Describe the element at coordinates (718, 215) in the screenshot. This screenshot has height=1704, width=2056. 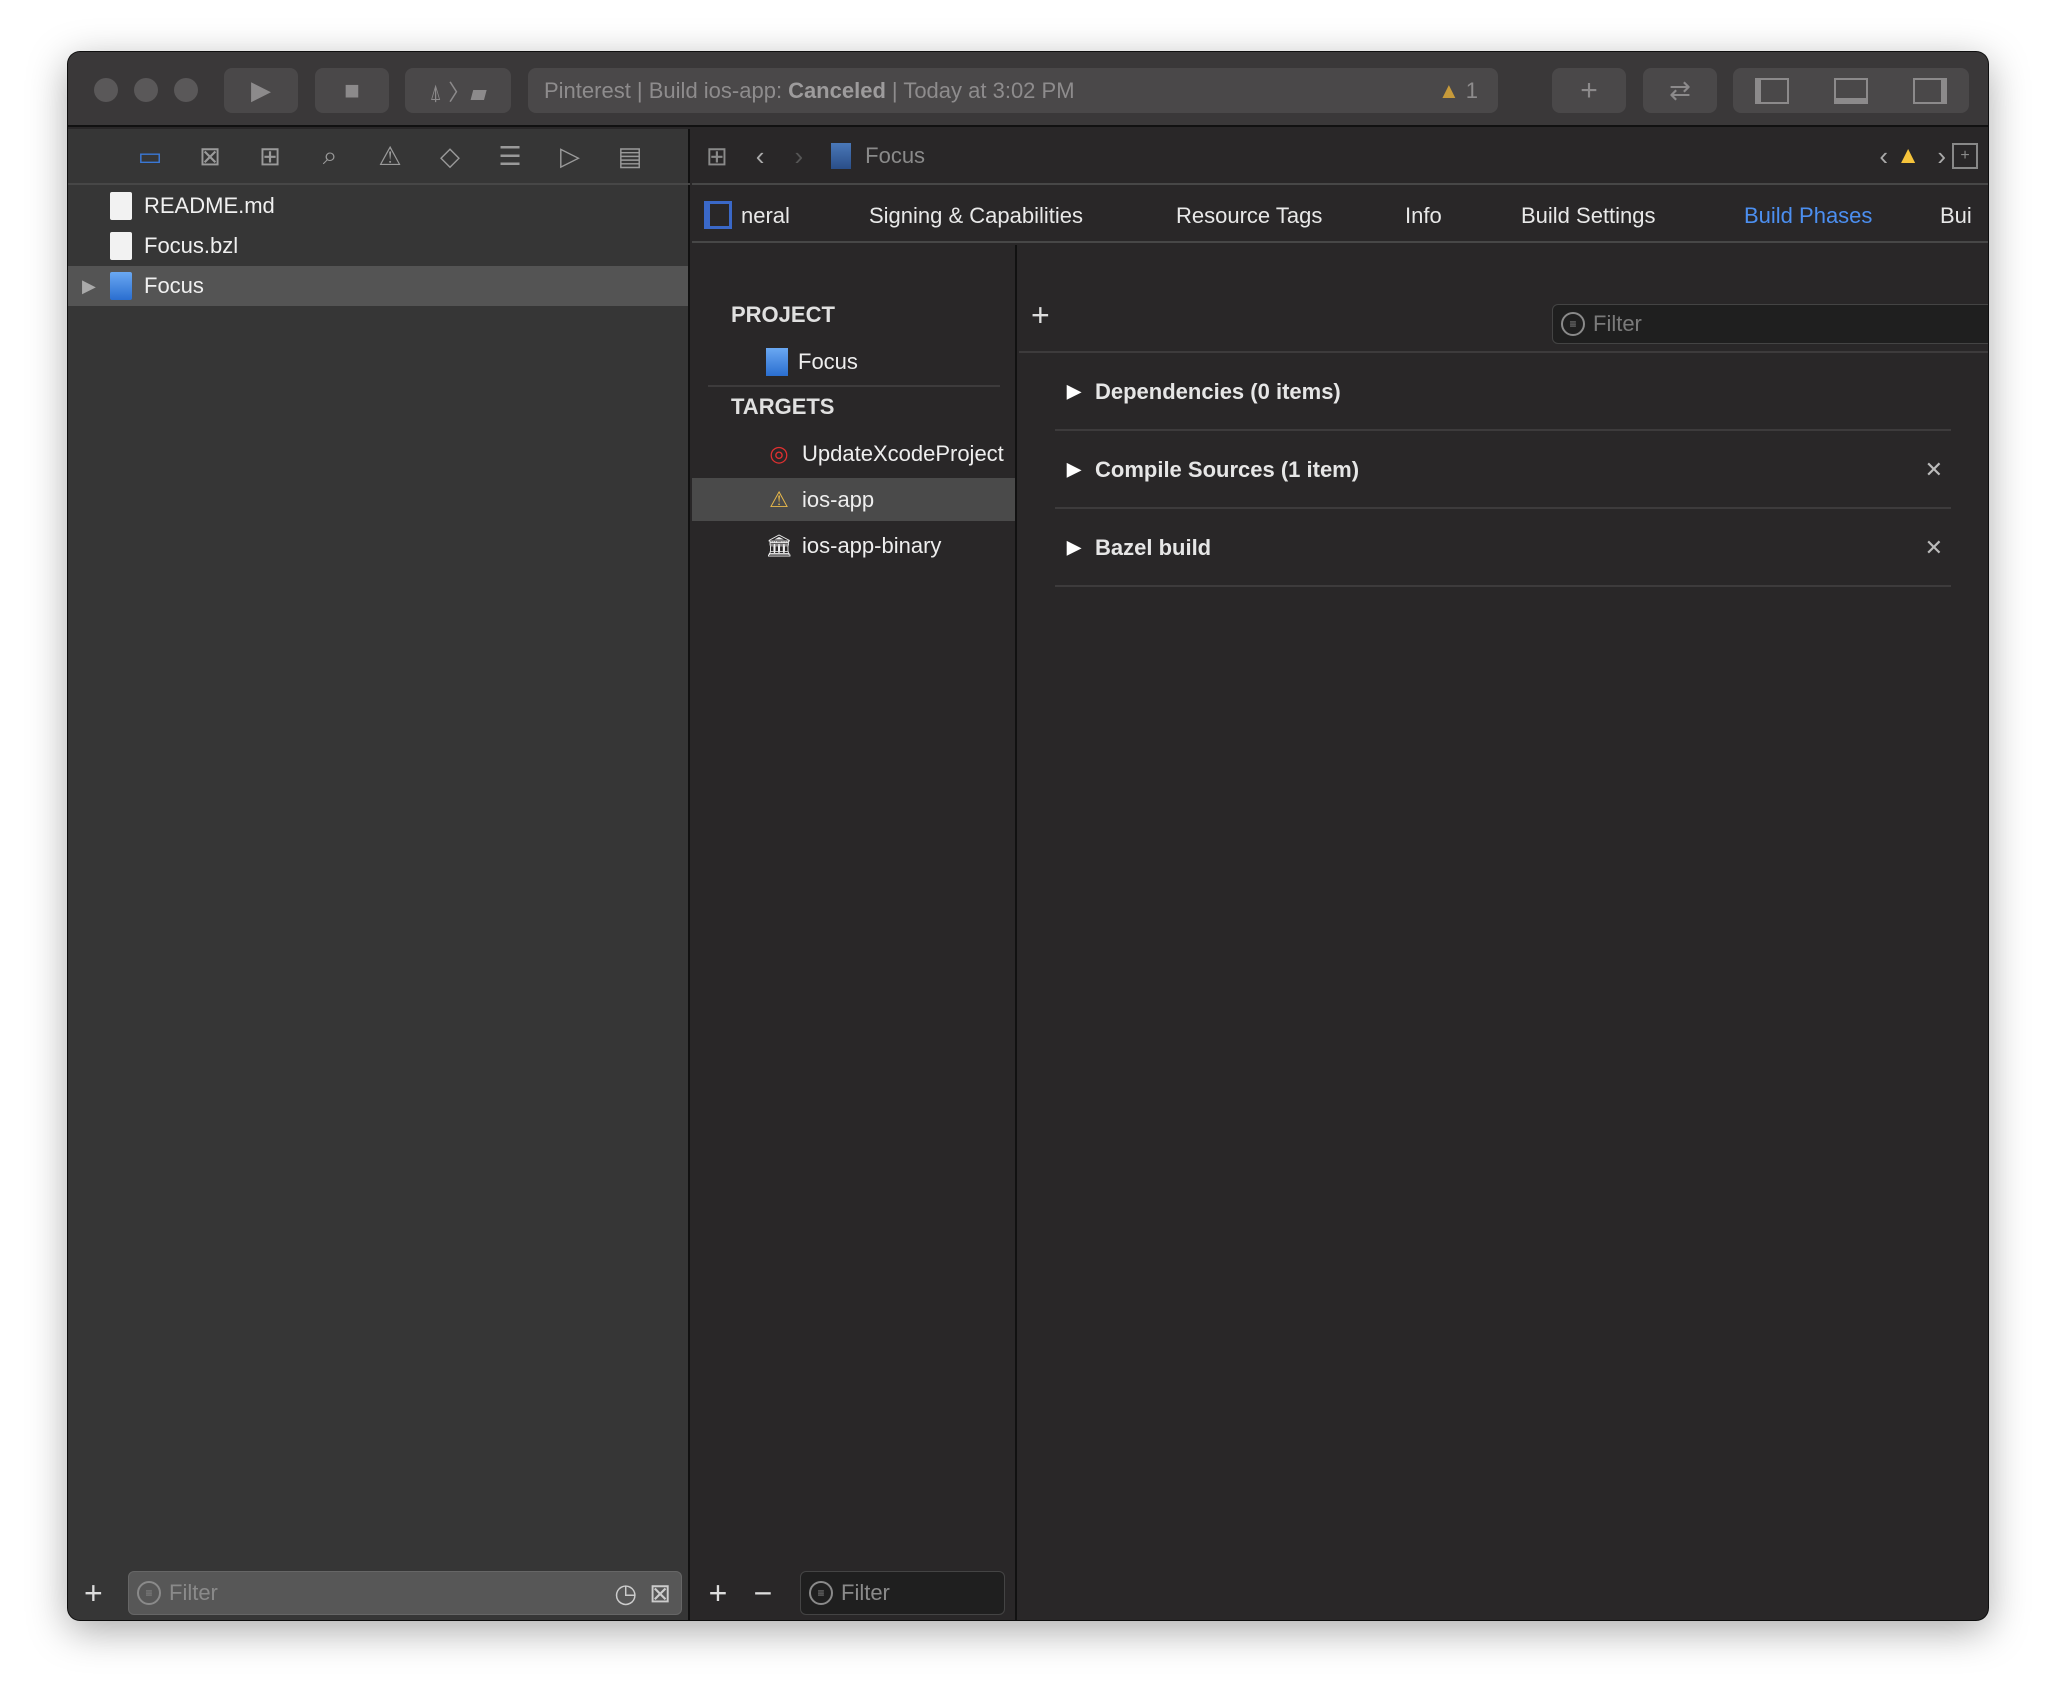
I see `hide-targets-icon` at that location.